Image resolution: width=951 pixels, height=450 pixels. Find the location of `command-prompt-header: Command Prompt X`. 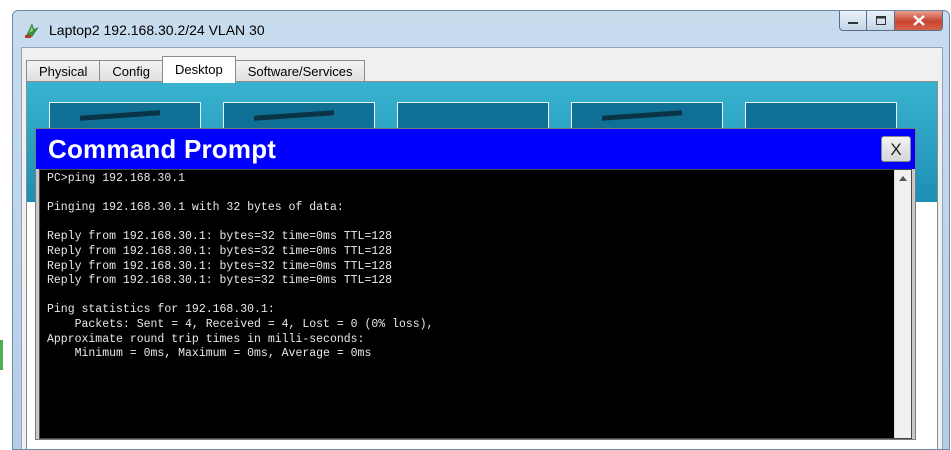

command-prompt-header: Command Prompt X is located at coordinates (475, 149).